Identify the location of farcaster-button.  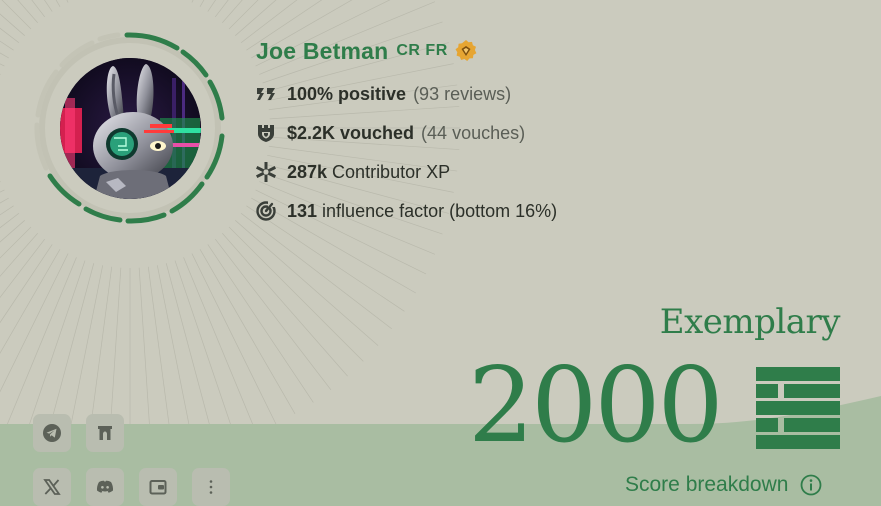
(105, 433).